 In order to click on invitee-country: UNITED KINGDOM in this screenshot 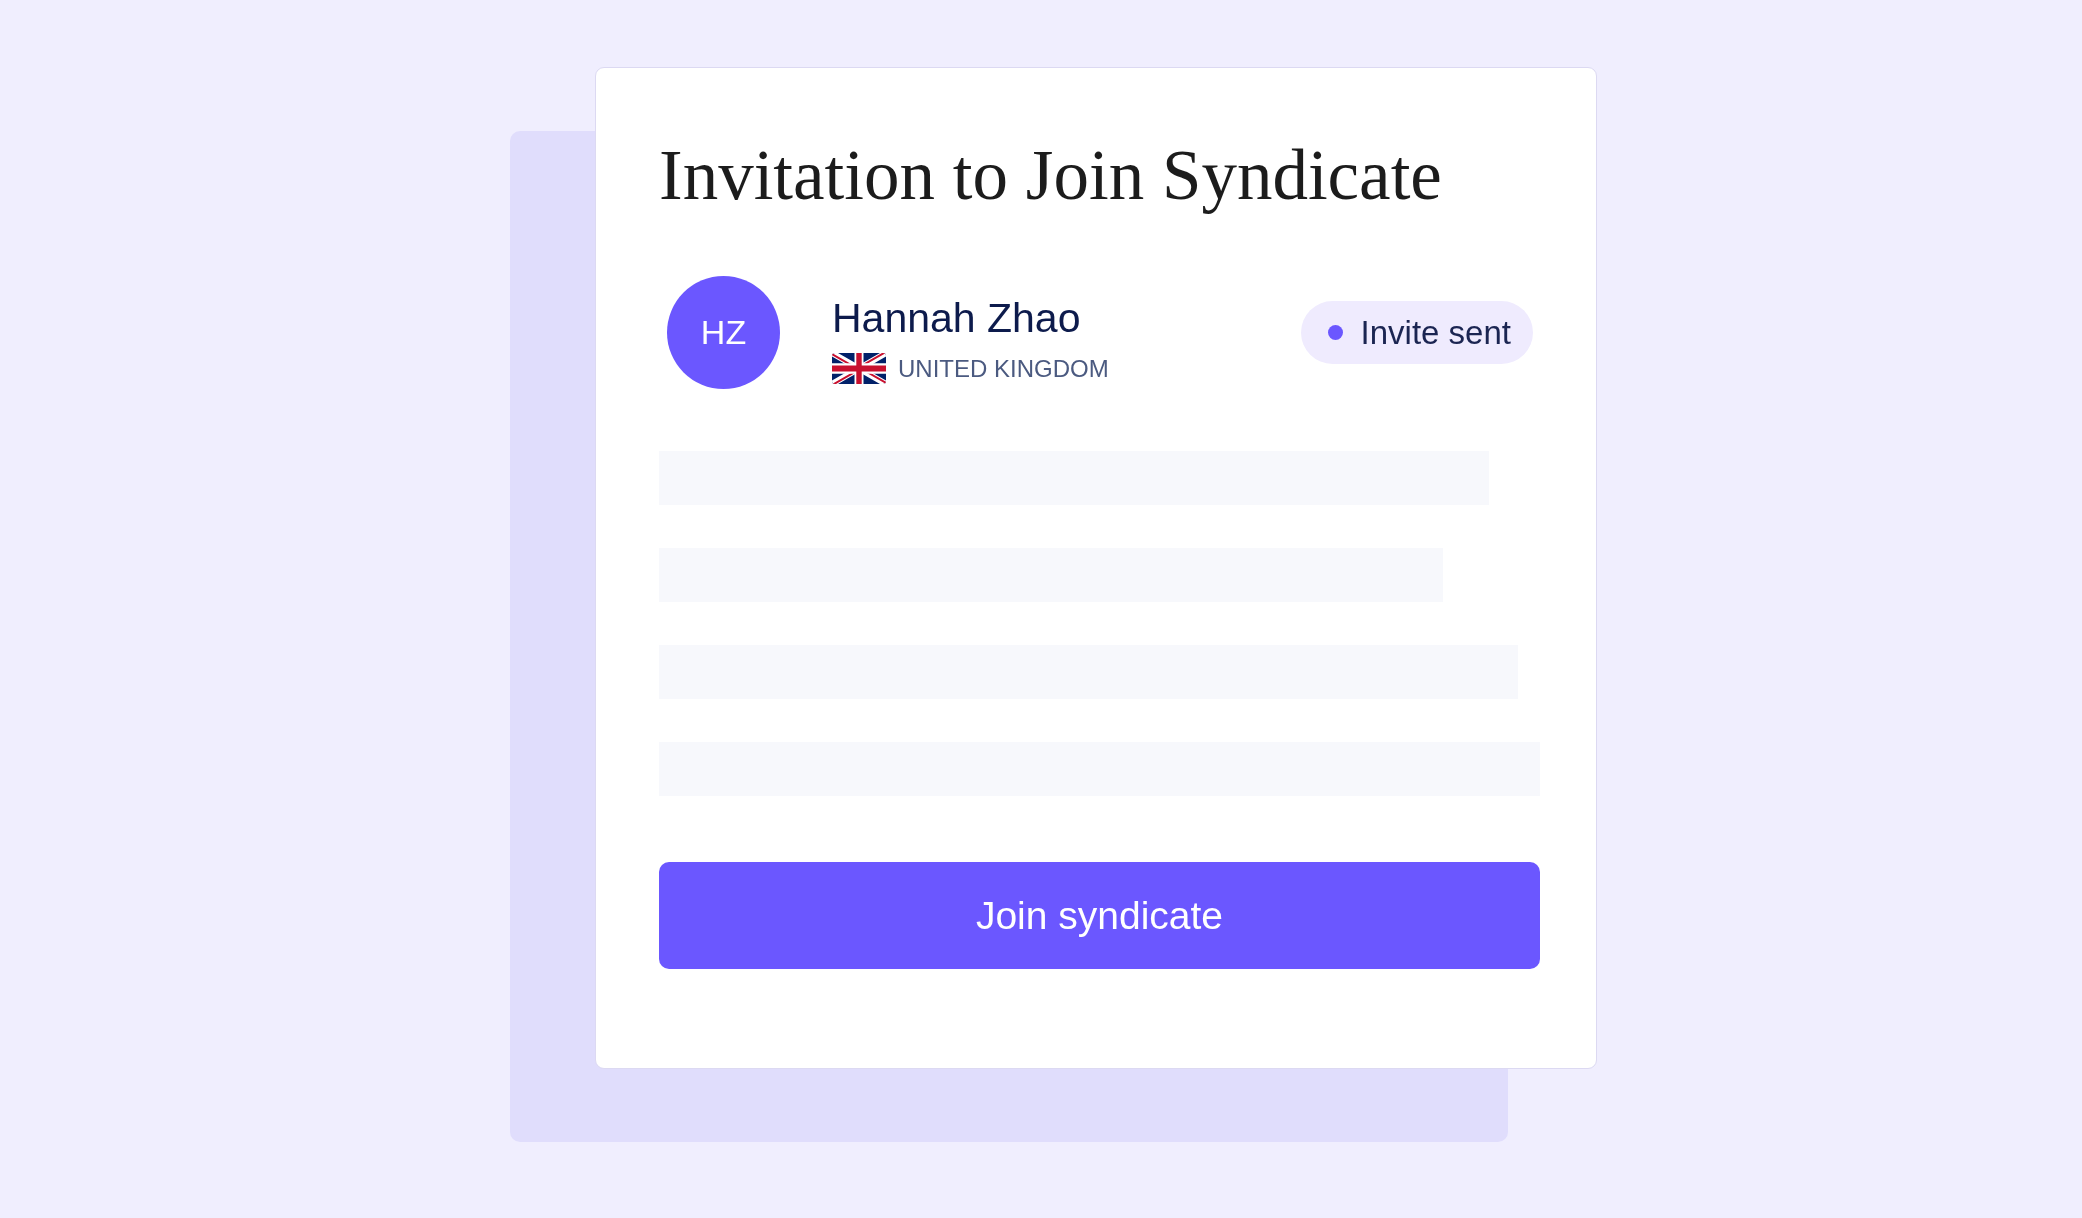, I will do `click(1003, 368)`.